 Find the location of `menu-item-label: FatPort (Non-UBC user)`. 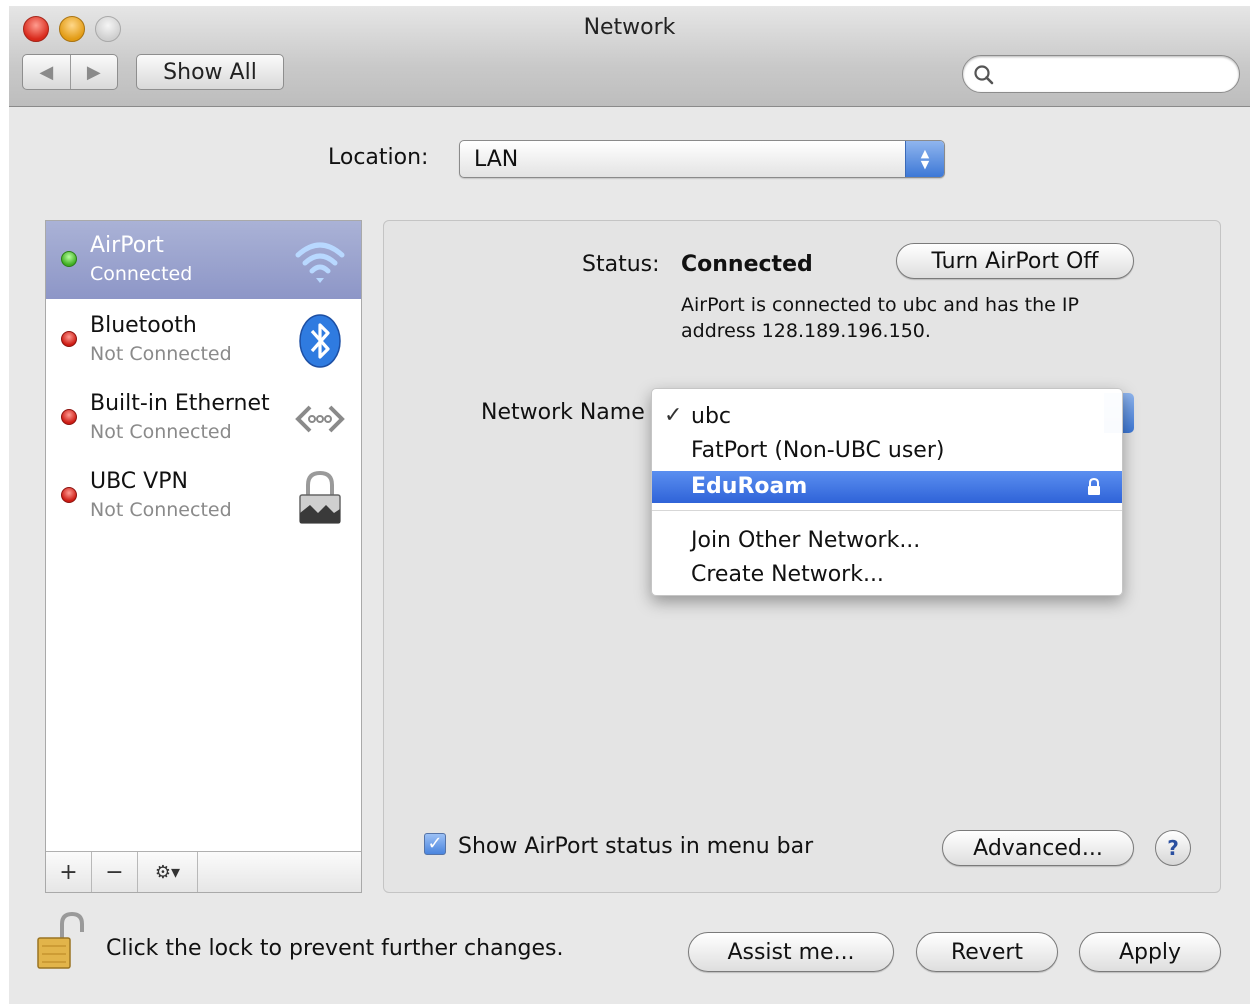

menu-item-label: FatPort (Non-UBC user) is located at coordinates (818, 450).